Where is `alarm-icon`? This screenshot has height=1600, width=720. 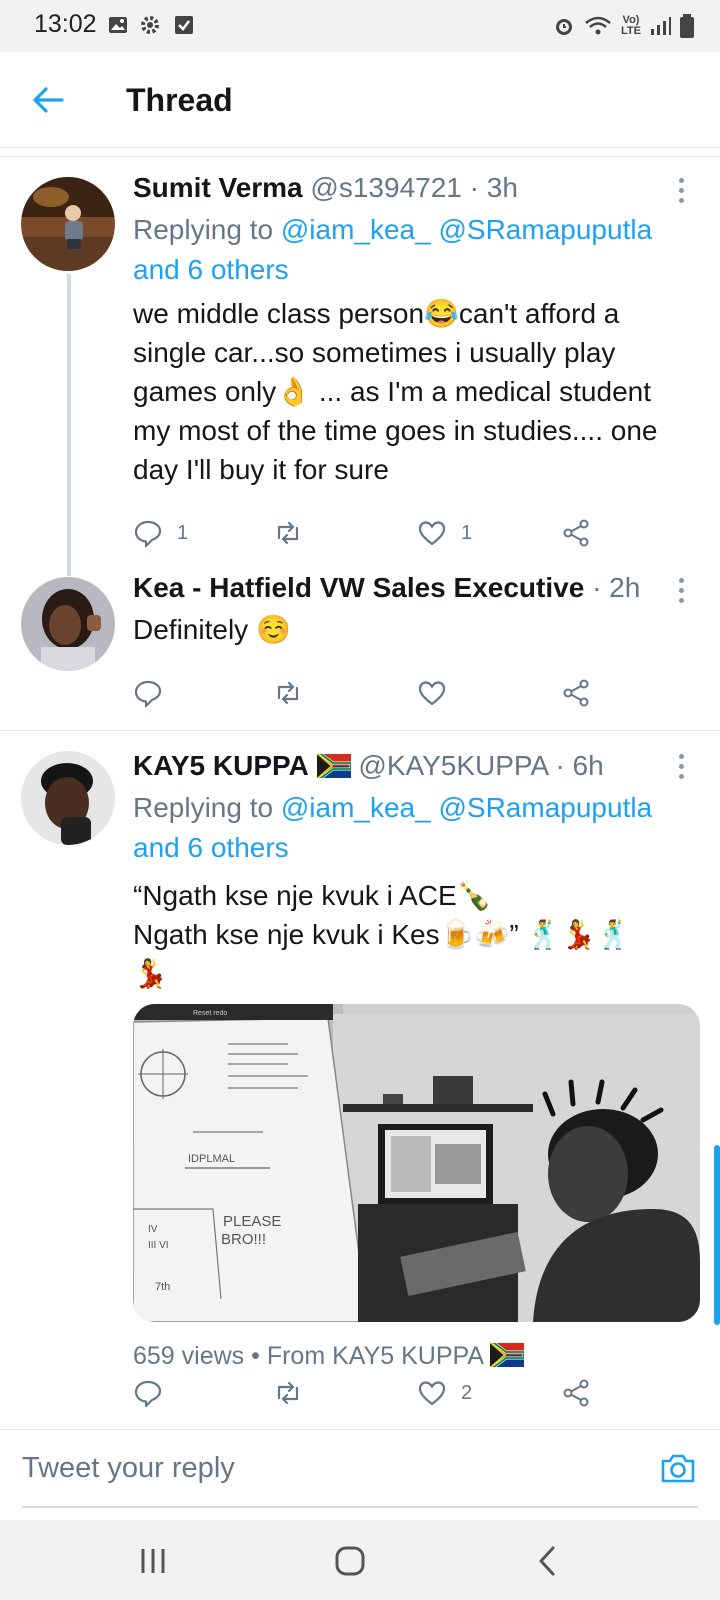 alarm-icon is located at coordinates (564, 27).